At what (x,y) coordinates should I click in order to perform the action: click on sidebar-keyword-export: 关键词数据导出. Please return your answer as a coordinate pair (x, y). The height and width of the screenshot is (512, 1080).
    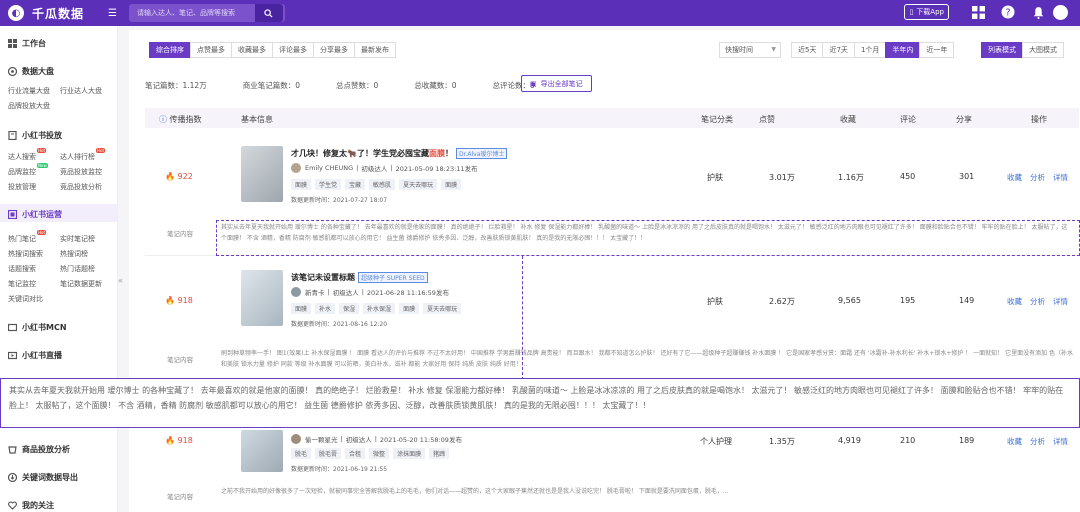
    Looking at the image, I should click on (43, 477).